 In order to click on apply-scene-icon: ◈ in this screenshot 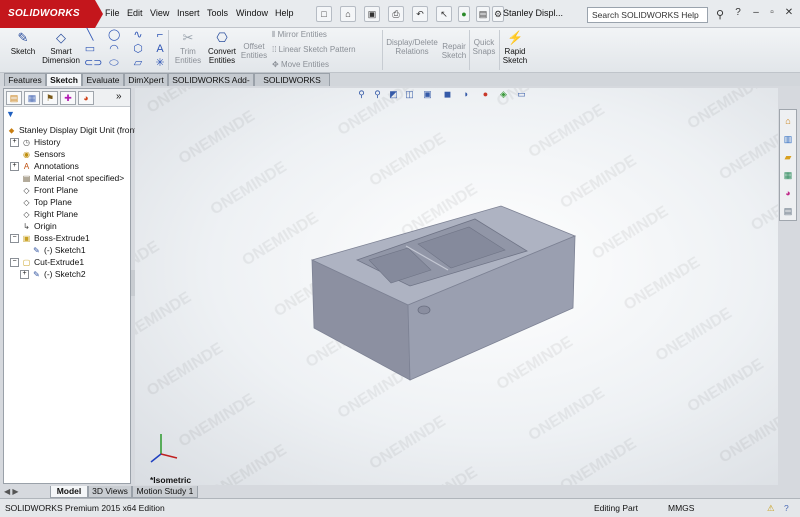, I will do `click(503, 94)`.